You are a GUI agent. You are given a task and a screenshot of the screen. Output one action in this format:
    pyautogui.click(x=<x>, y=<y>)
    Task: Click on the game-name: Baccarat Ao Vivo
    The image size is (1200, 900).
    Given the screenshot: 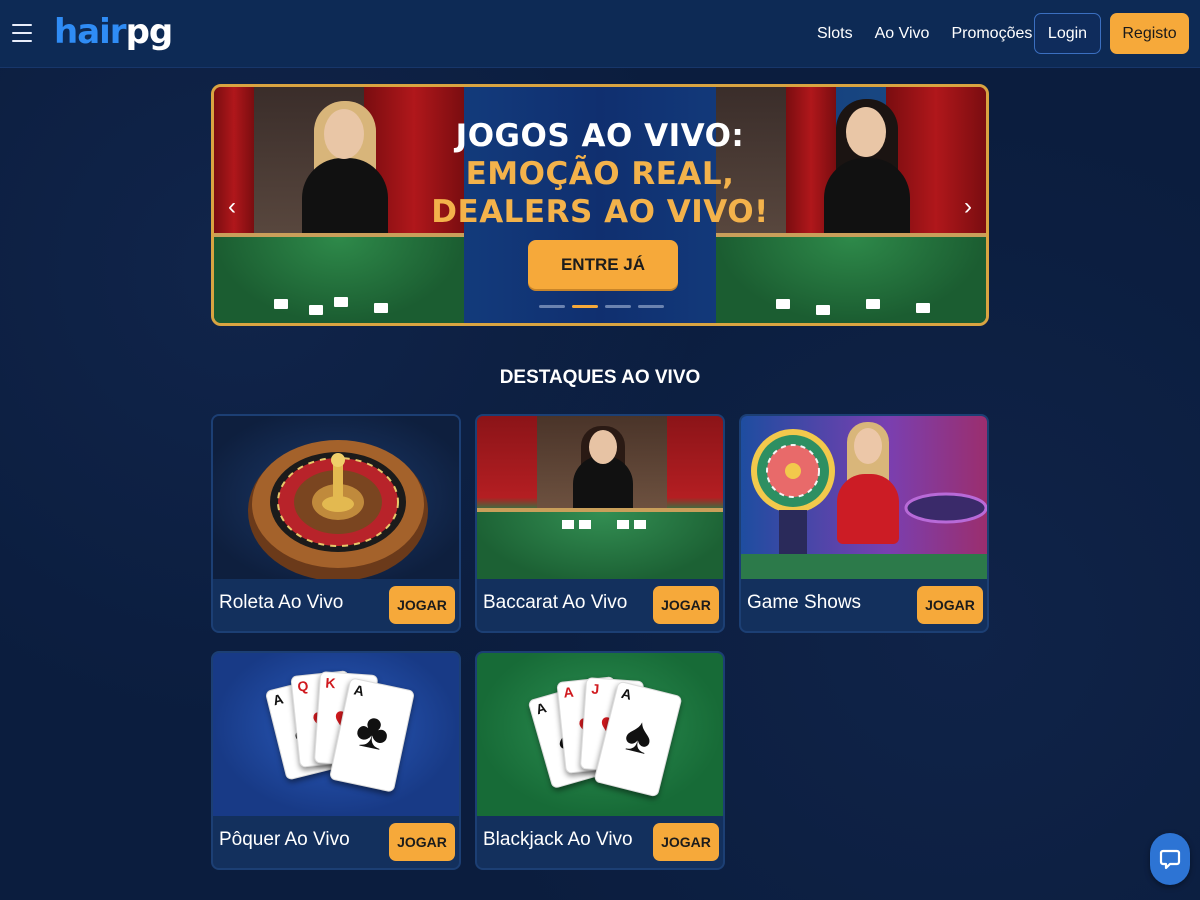 What is the action you would take?
    pyautogui.click(x=555, y=602)
    